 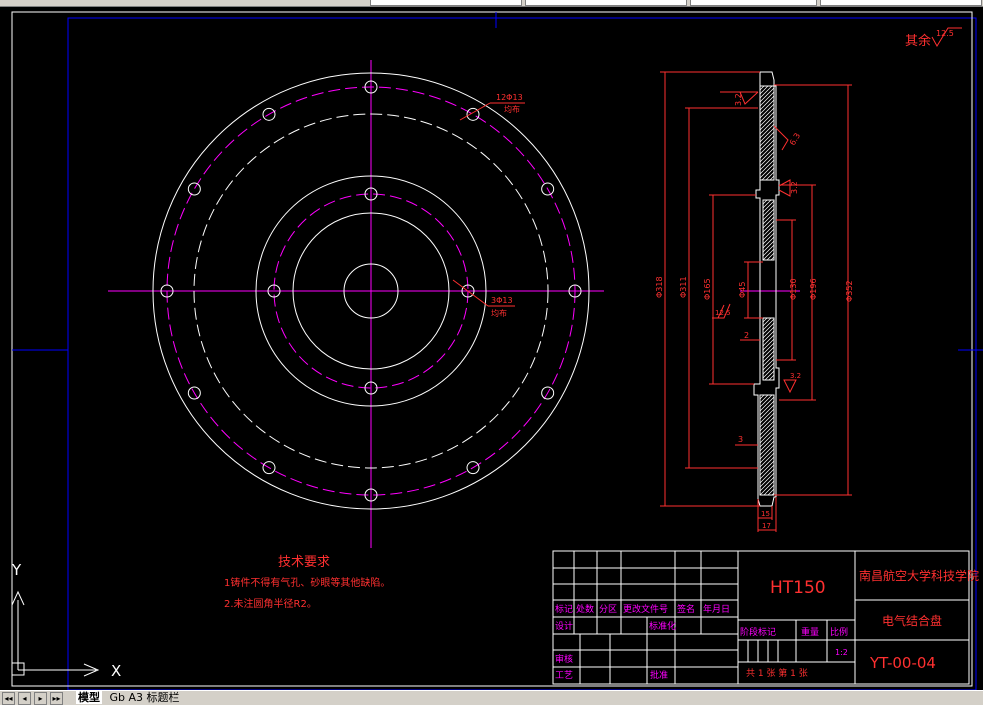 What do you see at coordinates (839, 632) in the screenshot?
I see `title-scale-label: 比例` at bounding box center [839, 632].